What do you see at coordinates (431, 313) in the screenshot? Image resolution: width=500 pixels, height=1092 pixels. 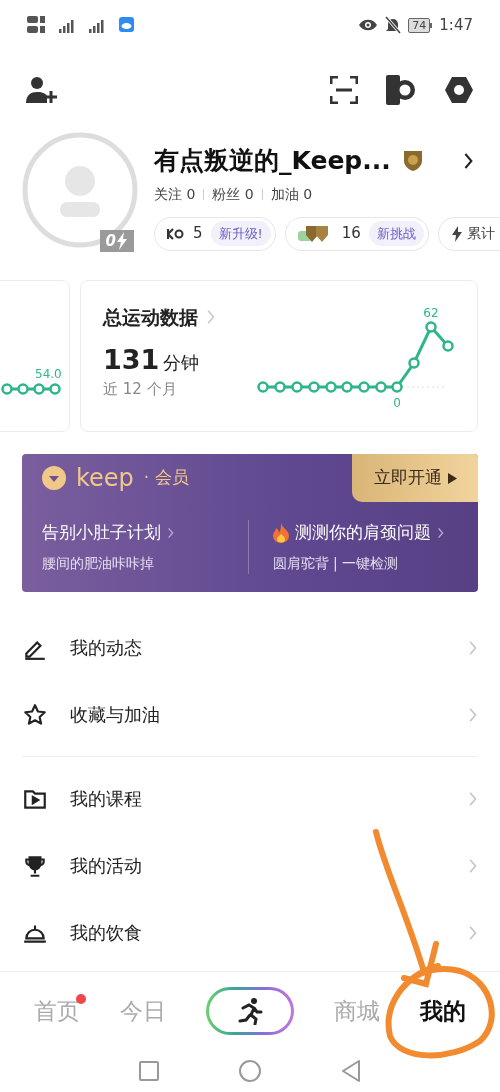 I see `chart-label: 62` at bounding box center [431, 313].